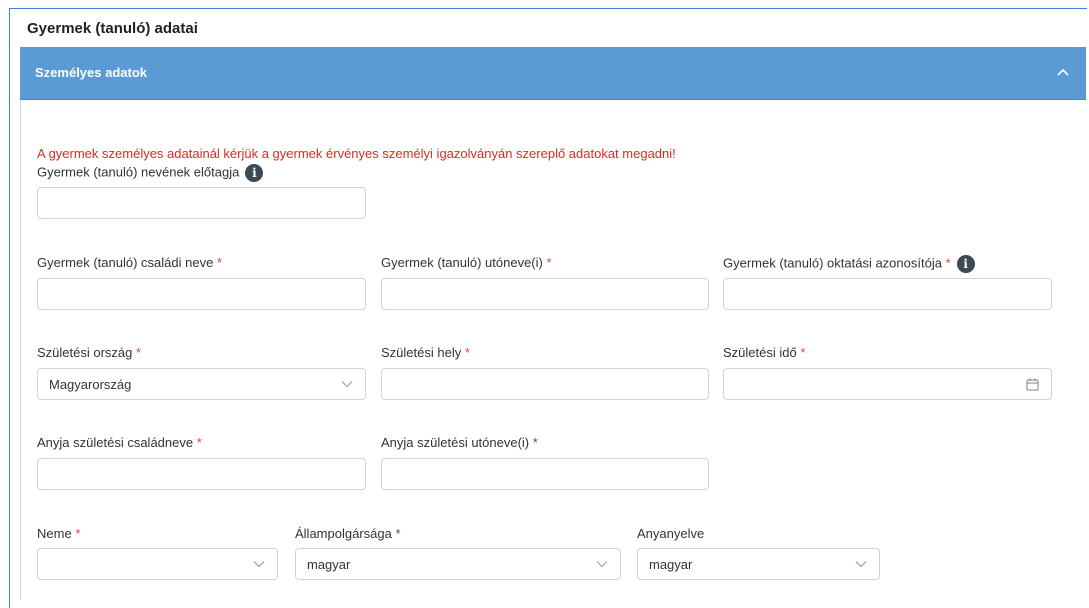 The height and width of the screenshot is (608, 1089). I want to click on family-name-label: Gyermek (tanuló) családi neve *, so click(129, 262).